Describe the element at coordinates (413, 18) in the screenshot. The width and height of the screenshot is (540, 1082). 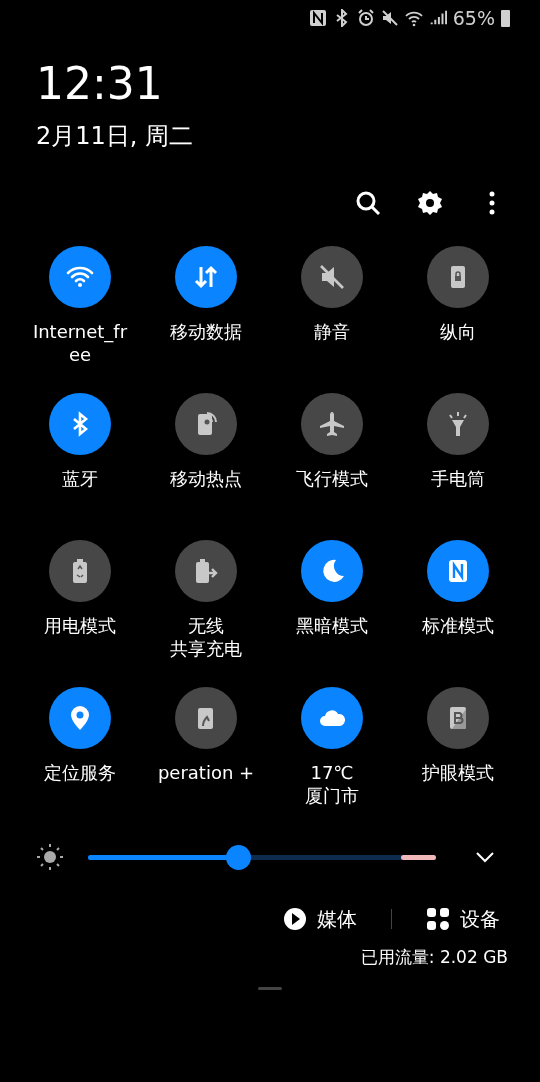
I see `wifi-icon` at that location.